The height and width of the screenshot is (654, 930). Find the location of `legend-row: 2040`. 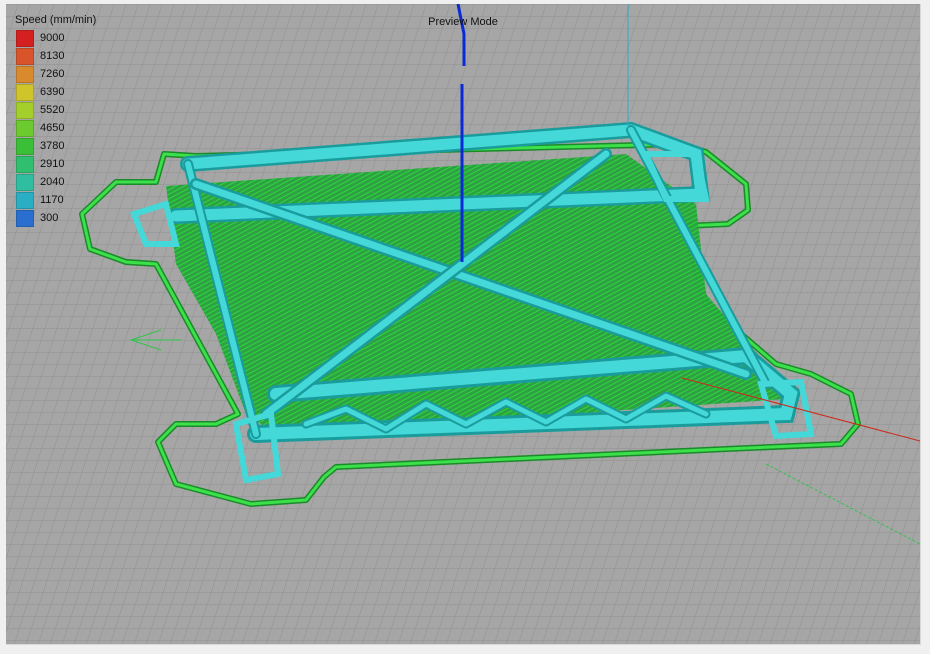

legend-row: 2040 is located at coordinates (55, 182).